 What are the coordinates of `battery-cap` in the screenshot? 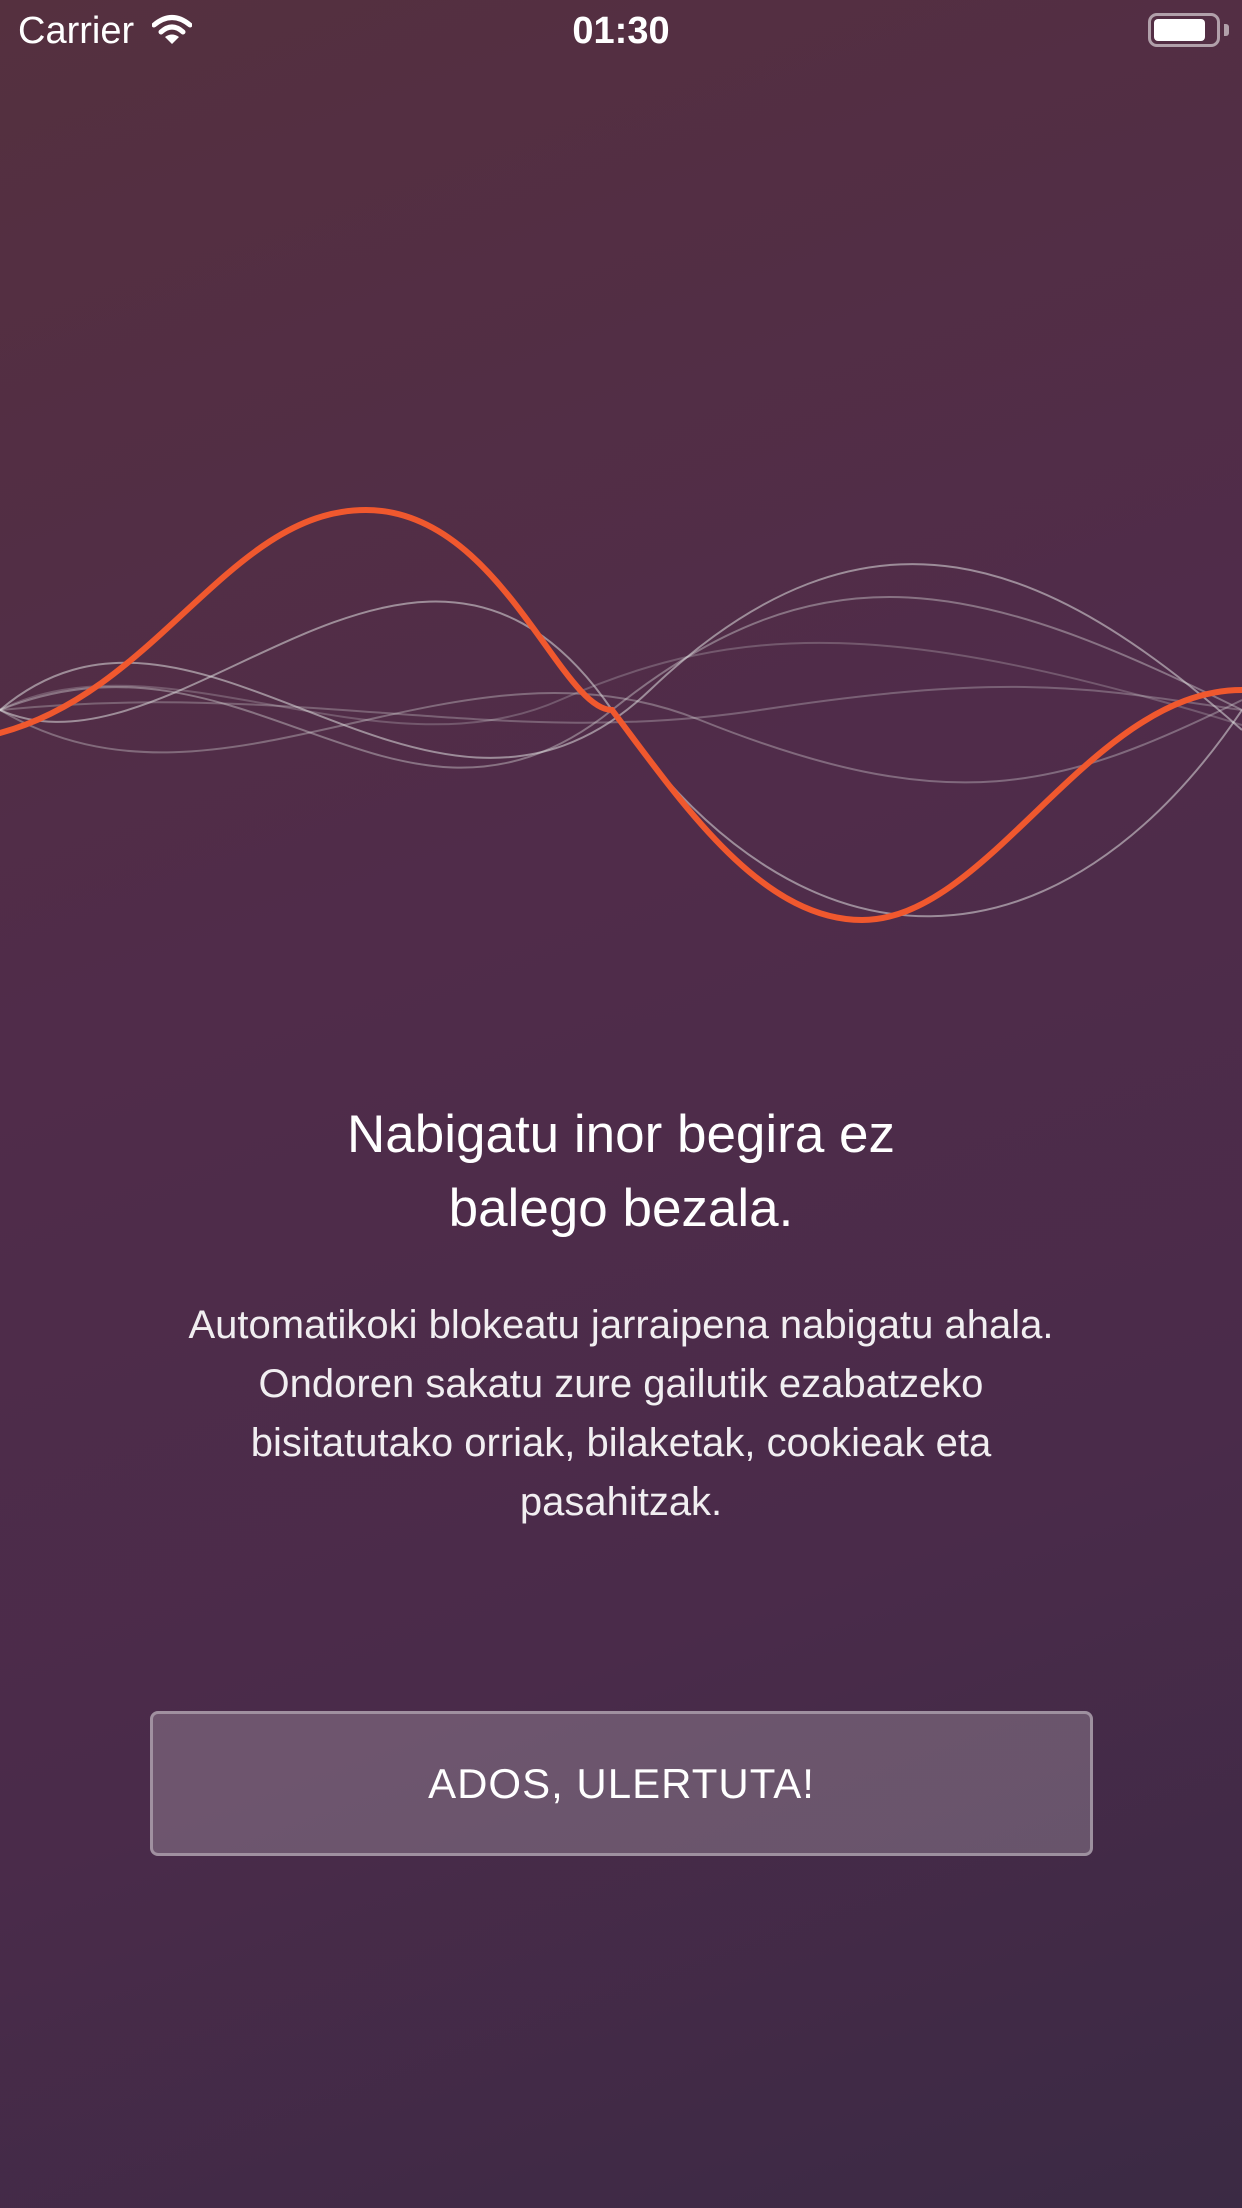 It's located at (1226, 30).